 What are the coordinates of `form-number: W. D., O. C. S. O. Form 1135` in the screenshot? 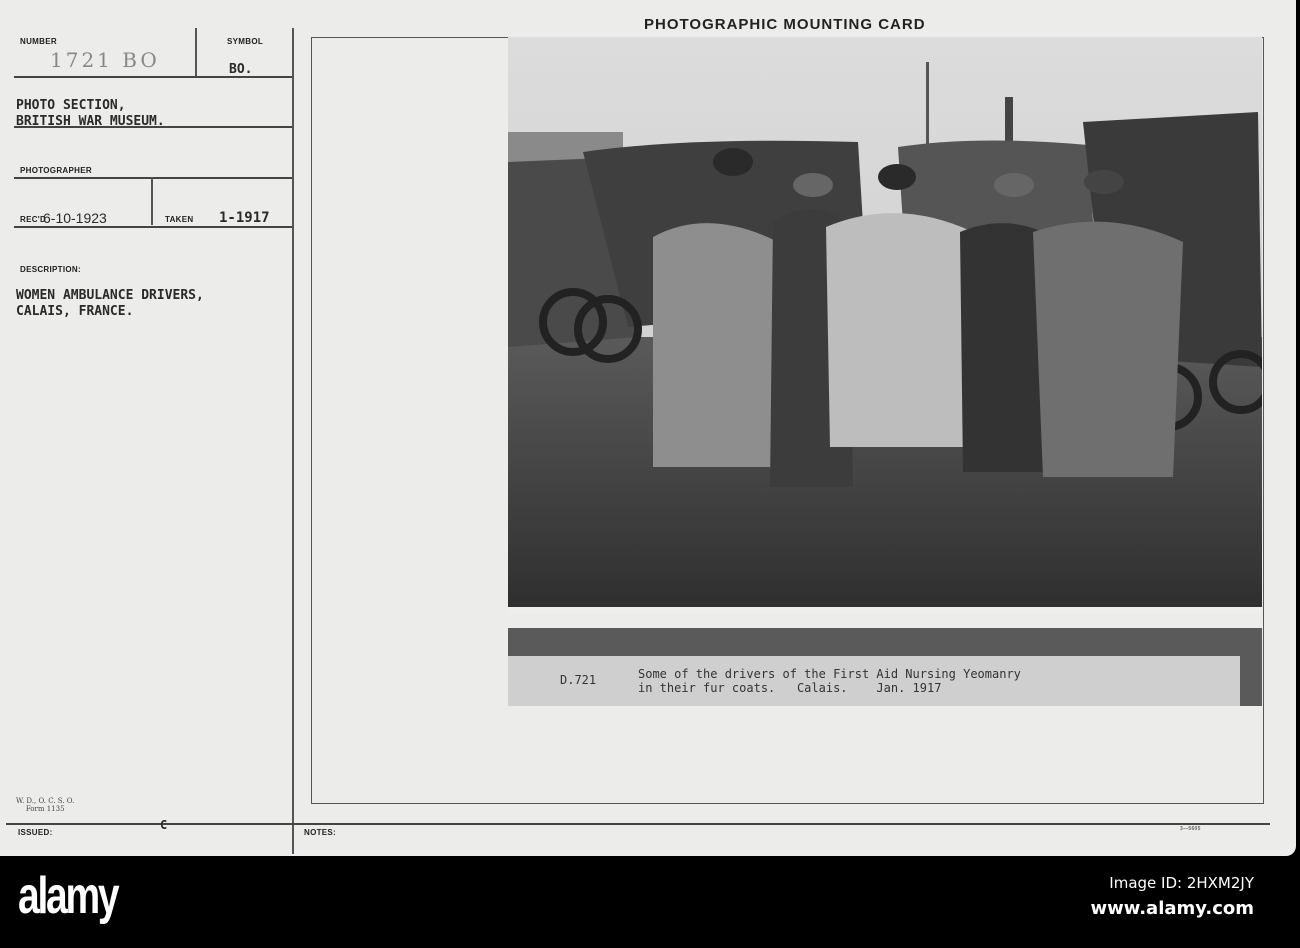 It's located at (45, 805).